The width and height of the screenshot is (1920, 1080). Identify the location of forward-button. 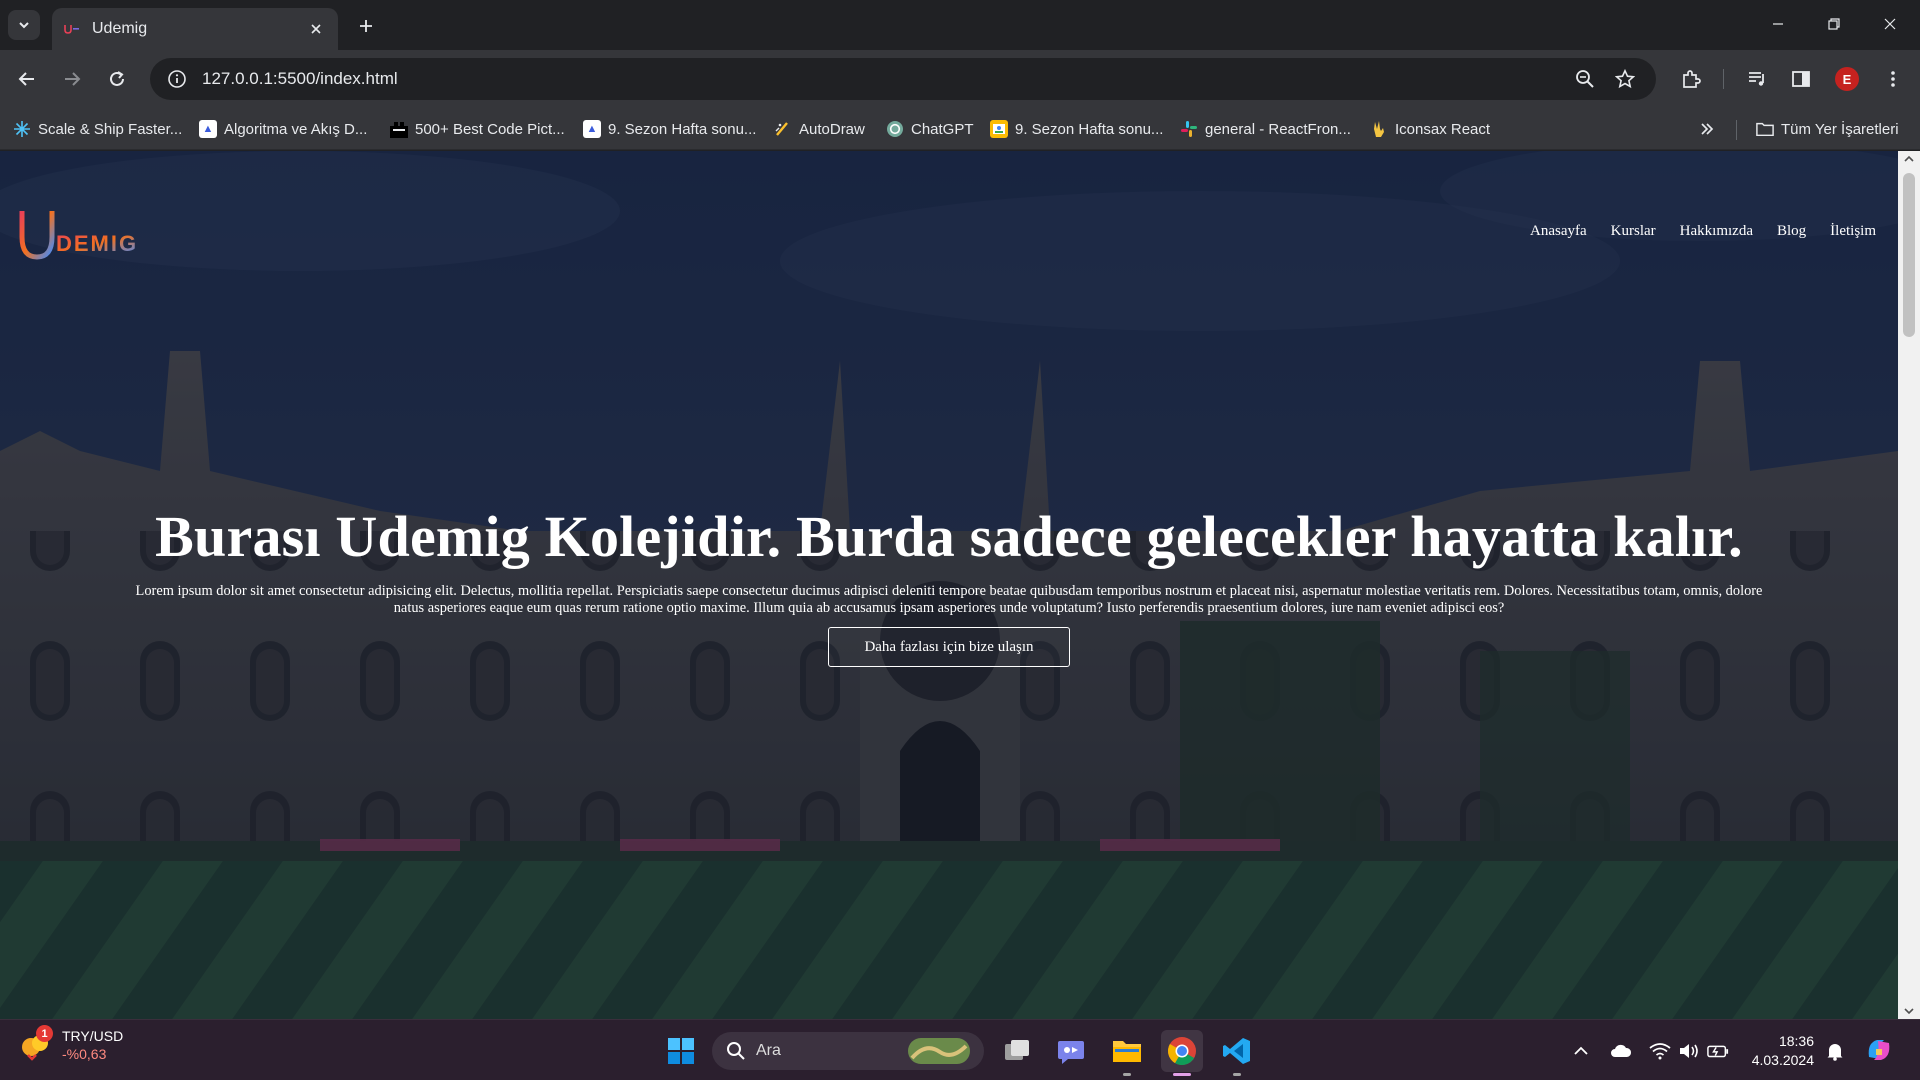
(72, 79).